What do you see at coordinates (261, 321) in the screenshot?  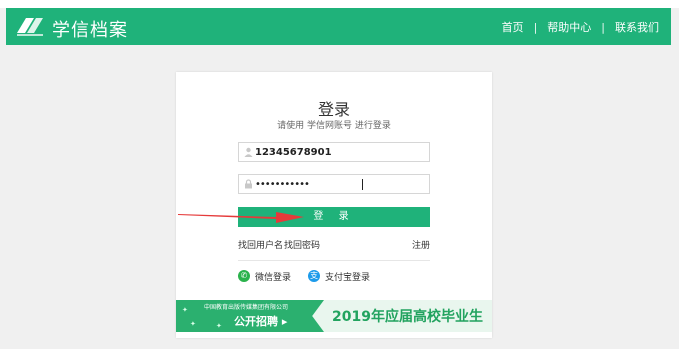 I see `banner-headline: 公开招聘 ▸` at bounding box center [261, 321].